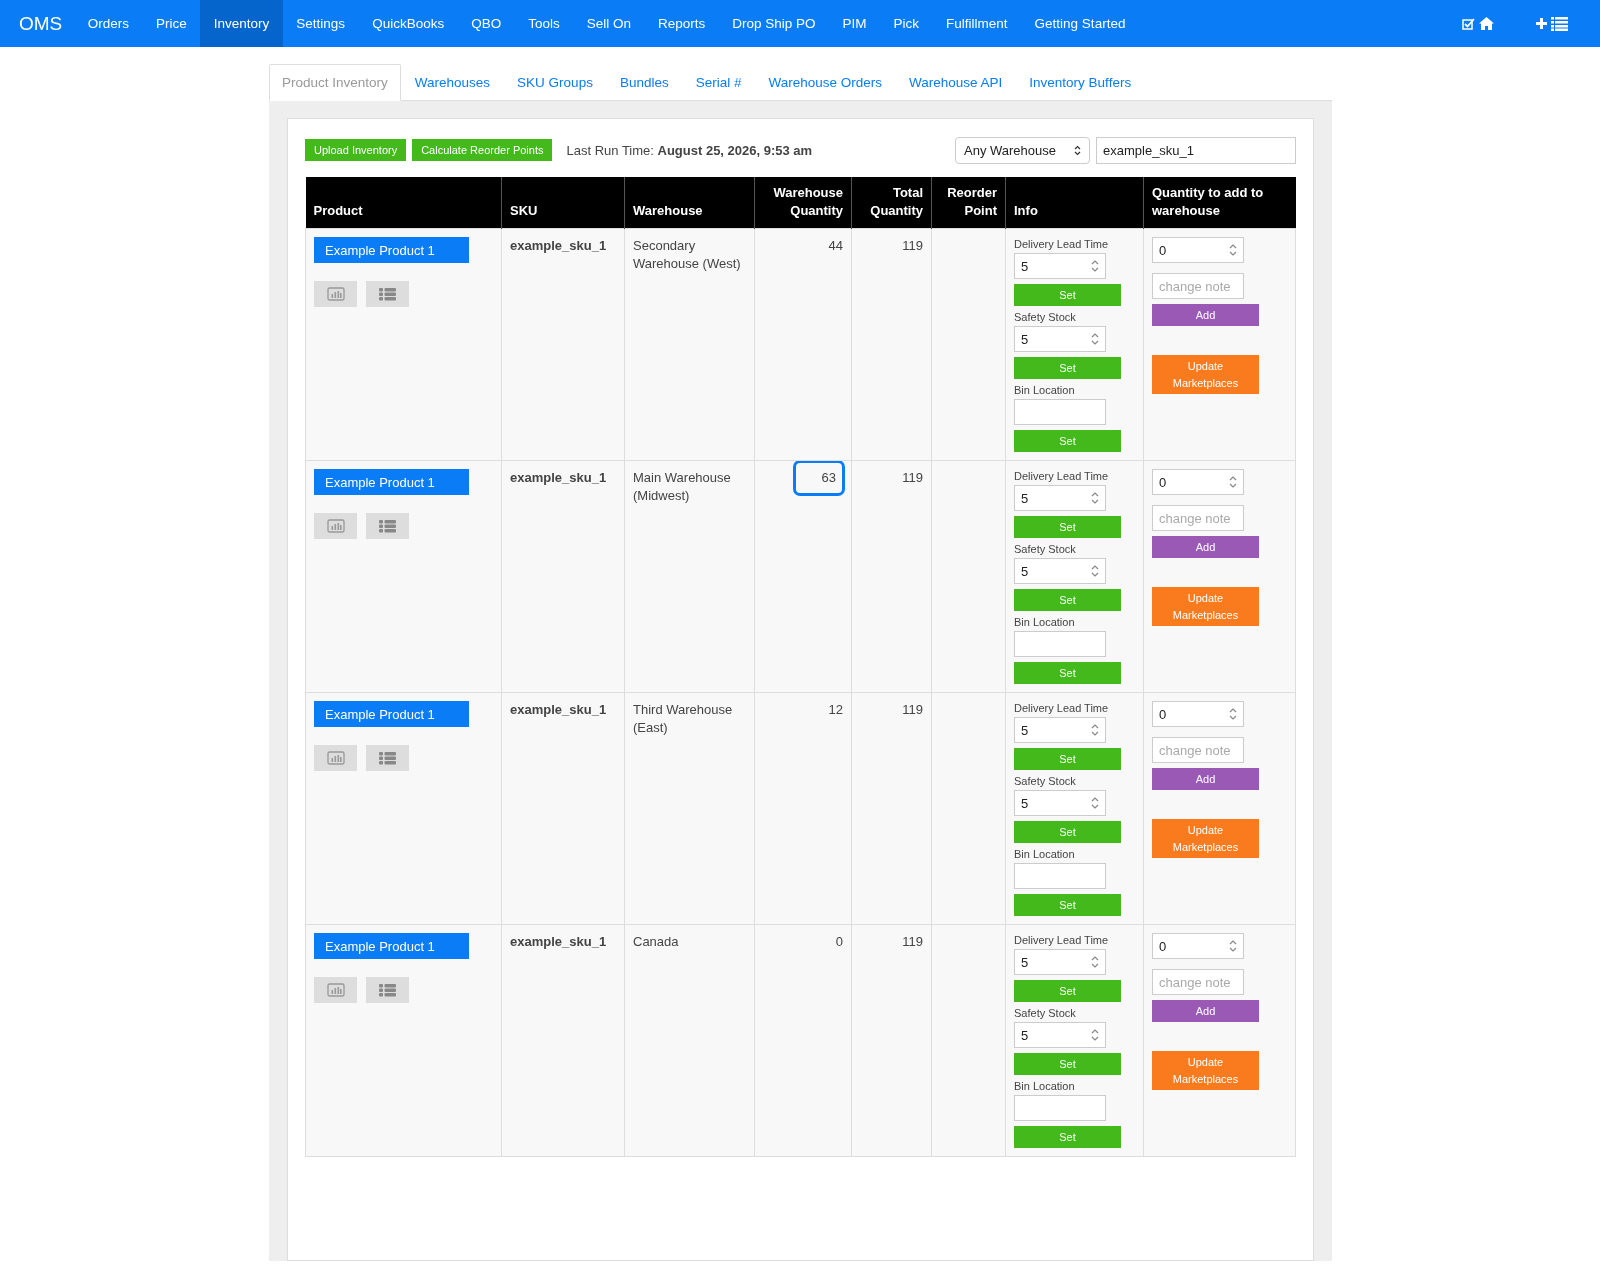 The height and width of the screenshot is (1271, 1600). Describe the element at coordinates (644, 82) in the screenshot. I see `tab: Bundles` at that location.